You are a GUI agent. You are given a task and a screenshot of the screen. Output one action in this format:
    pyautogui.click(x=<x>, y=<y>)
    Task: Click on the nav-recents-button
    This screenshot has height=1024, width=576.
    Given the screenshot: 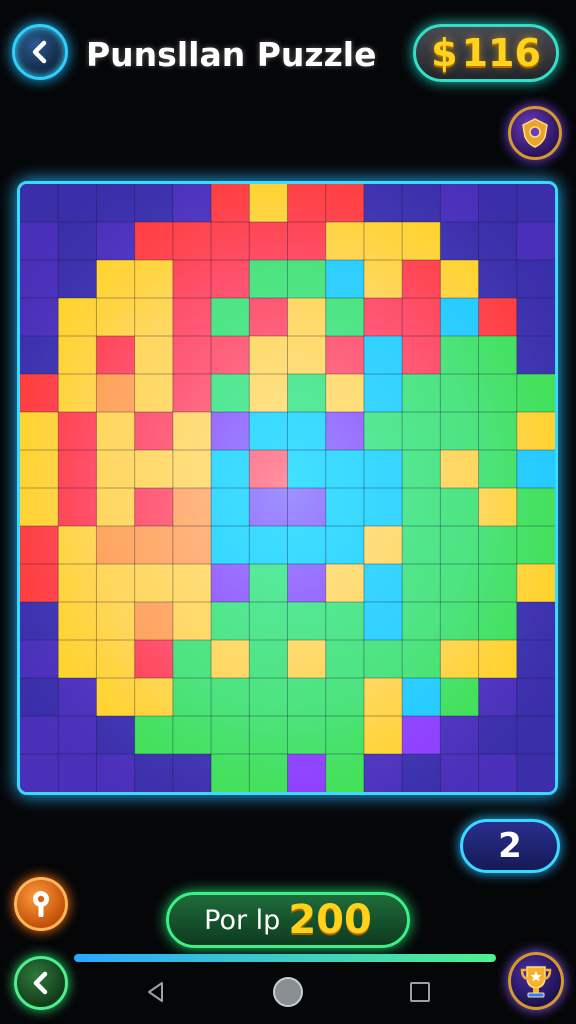 What is the action you would take?
    pyautogui.click(x=420, y=992)
    